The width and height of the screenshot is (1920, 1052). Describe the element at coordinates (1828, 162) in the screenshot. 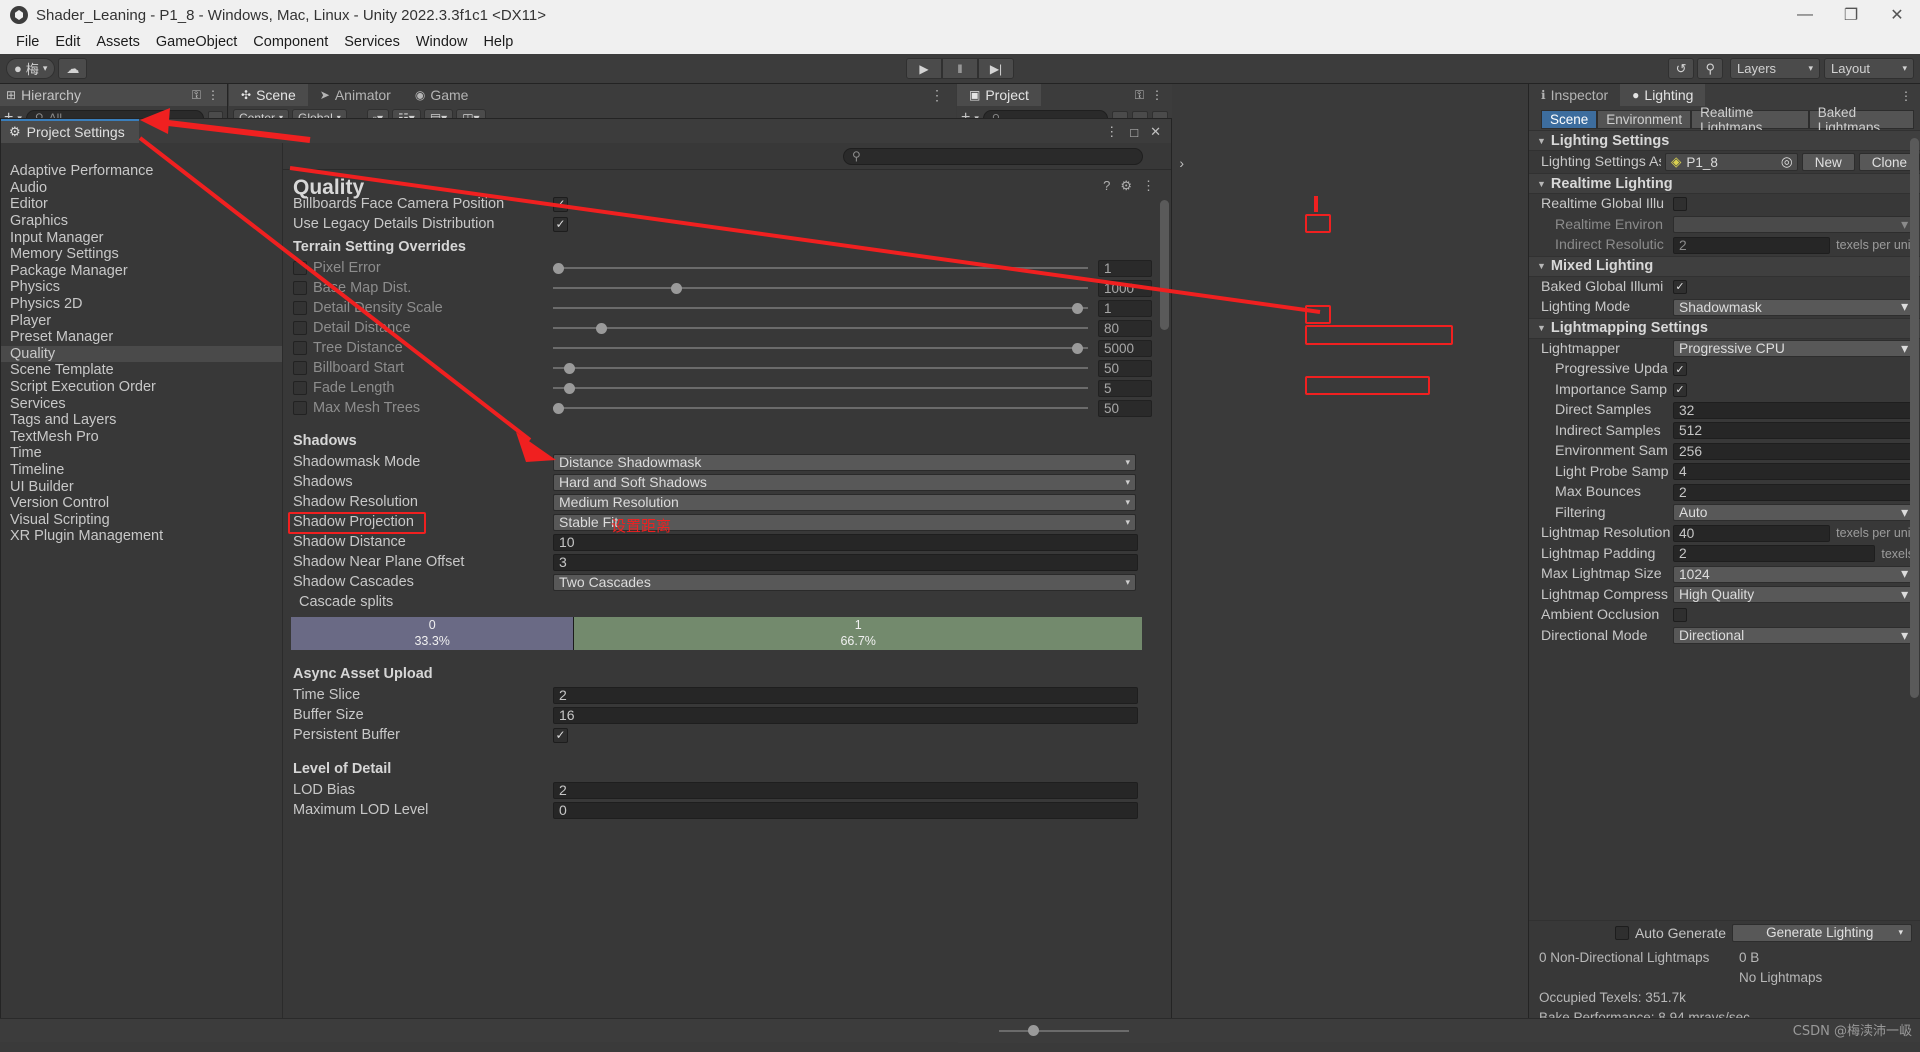

I see `new-lighting-settings-button: New` at that location.